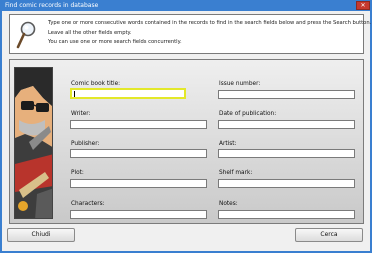 The image size is (372, 253). Describe the element at coordinates (128, 93) in the screenshot. I see `comic-book-title-field` at that location.